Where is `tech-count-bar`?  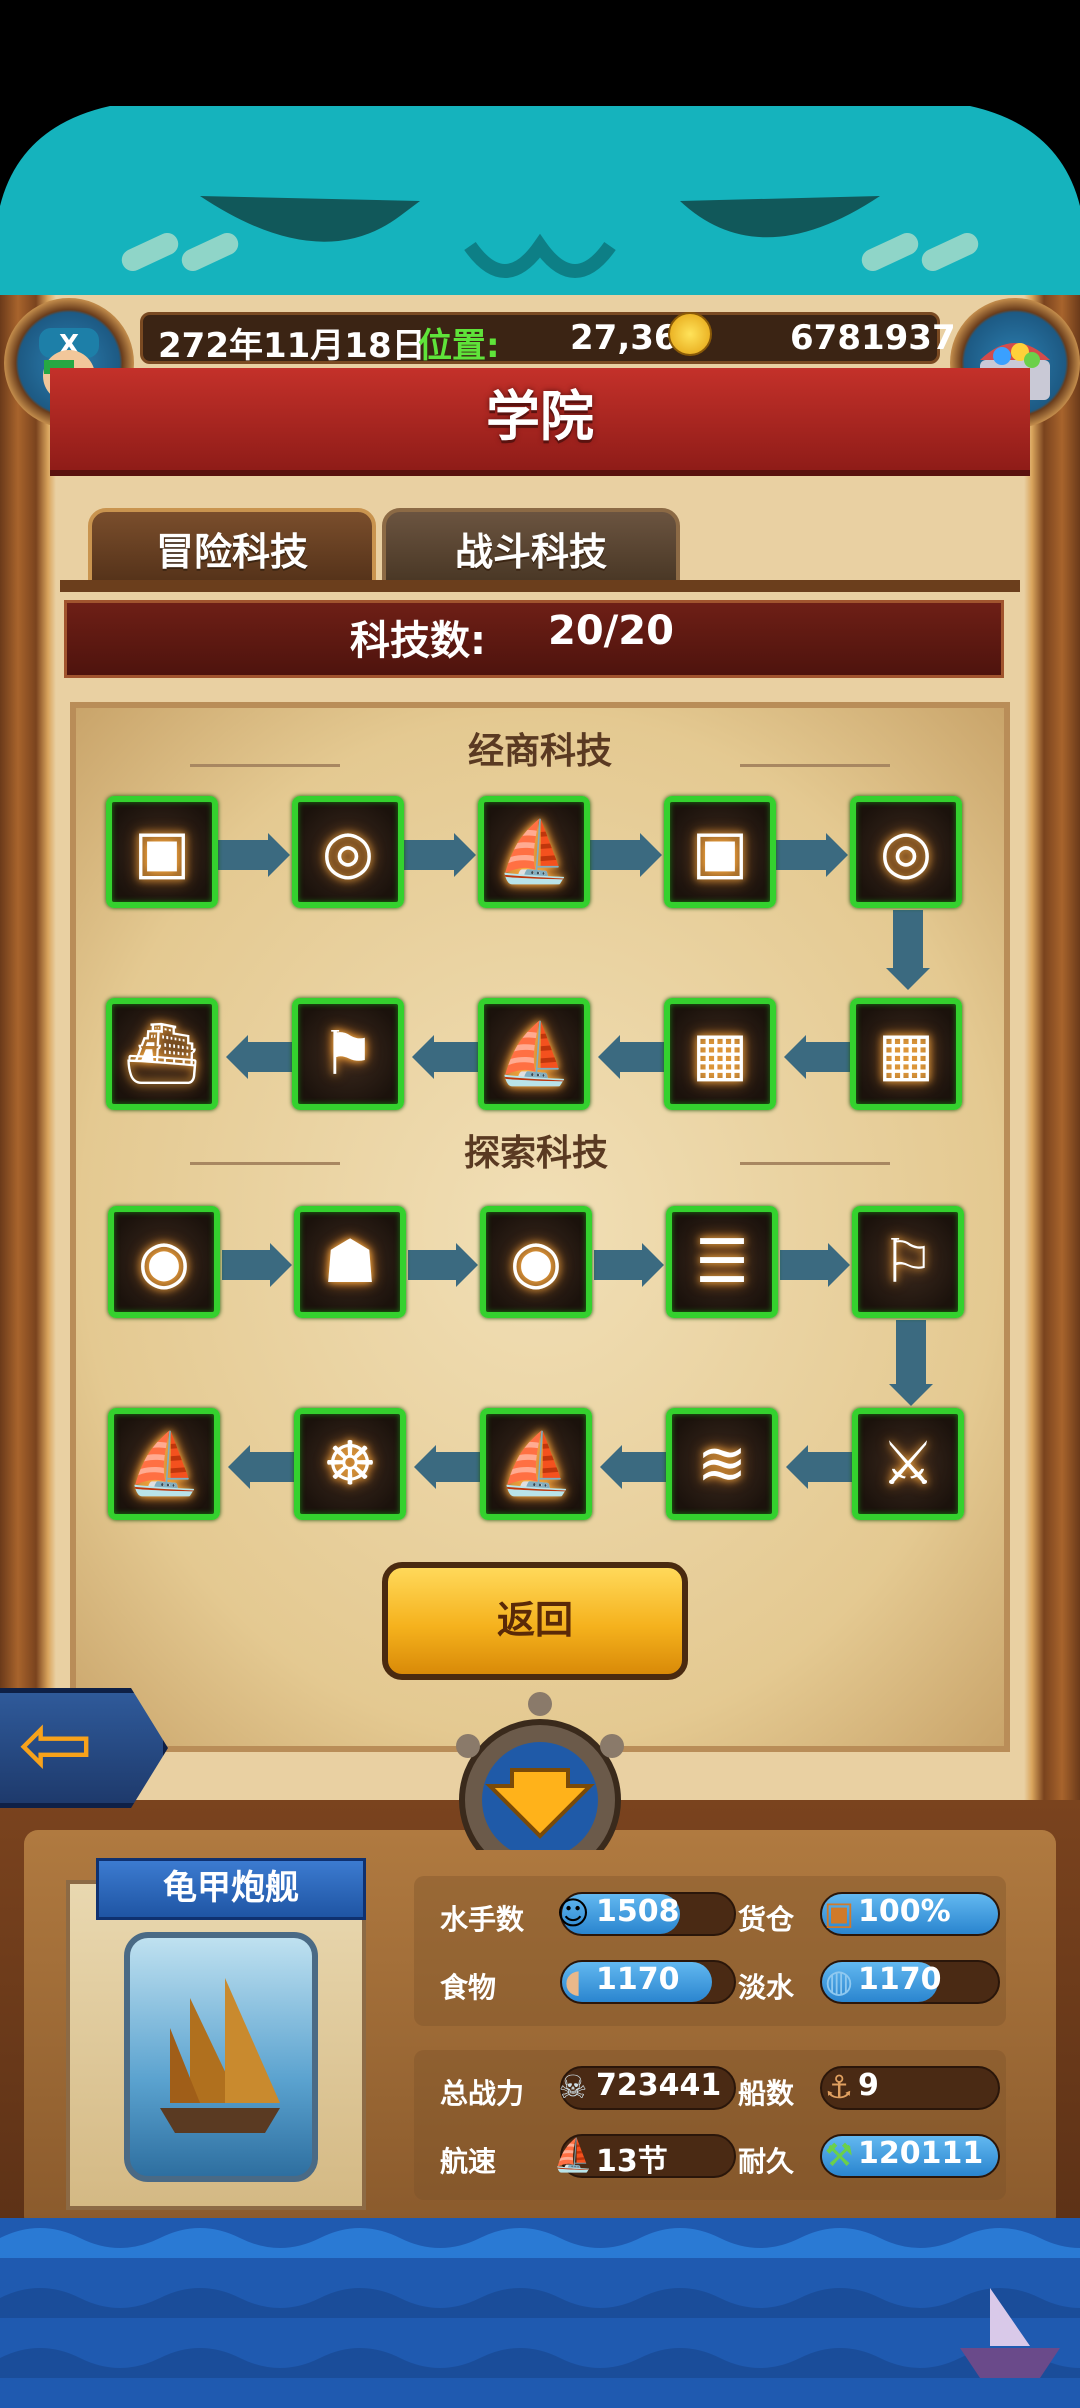
tech-count-bar is located at coordinates (534, 639).